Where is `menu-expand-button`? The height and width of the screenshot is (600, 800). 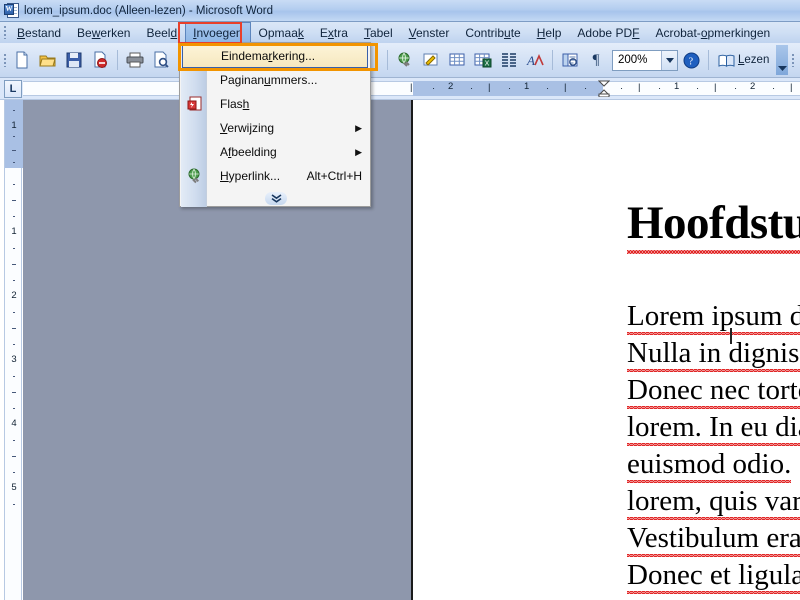 menu-expand-button is located at coordinates (276, 198).